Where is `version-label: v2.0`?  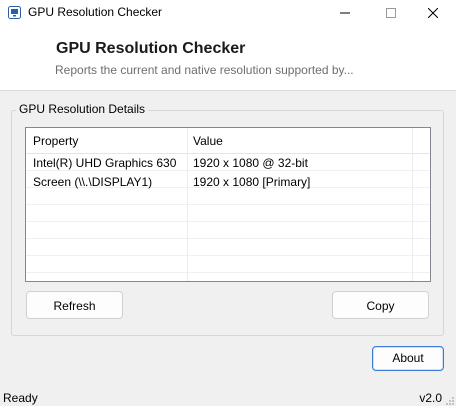
version-label: v2.0 is located at coordinates (430, 398).